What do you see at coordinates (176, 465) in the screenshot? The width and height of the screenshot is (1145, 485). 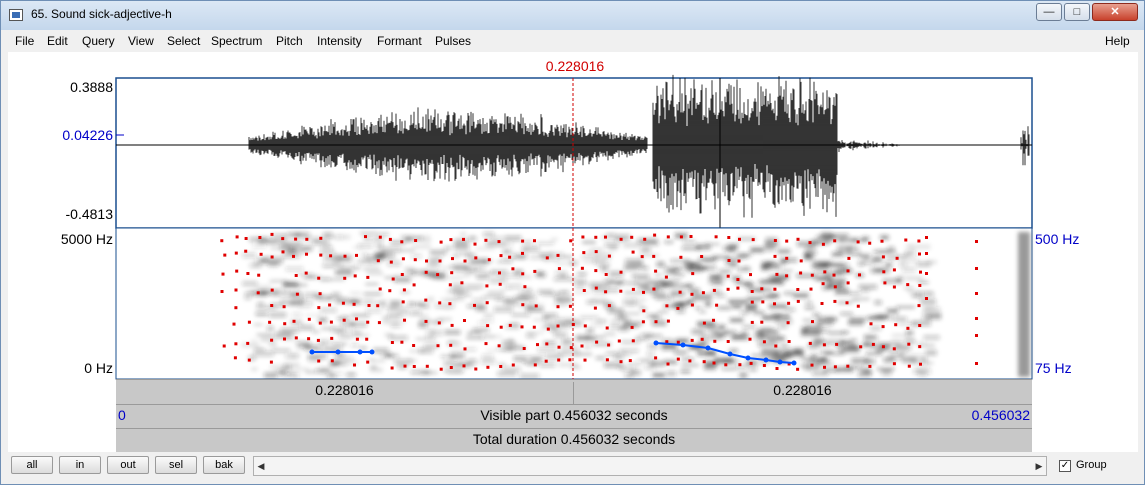 I see `zoom-selection-button: sel` at bounding box center [176, 465].